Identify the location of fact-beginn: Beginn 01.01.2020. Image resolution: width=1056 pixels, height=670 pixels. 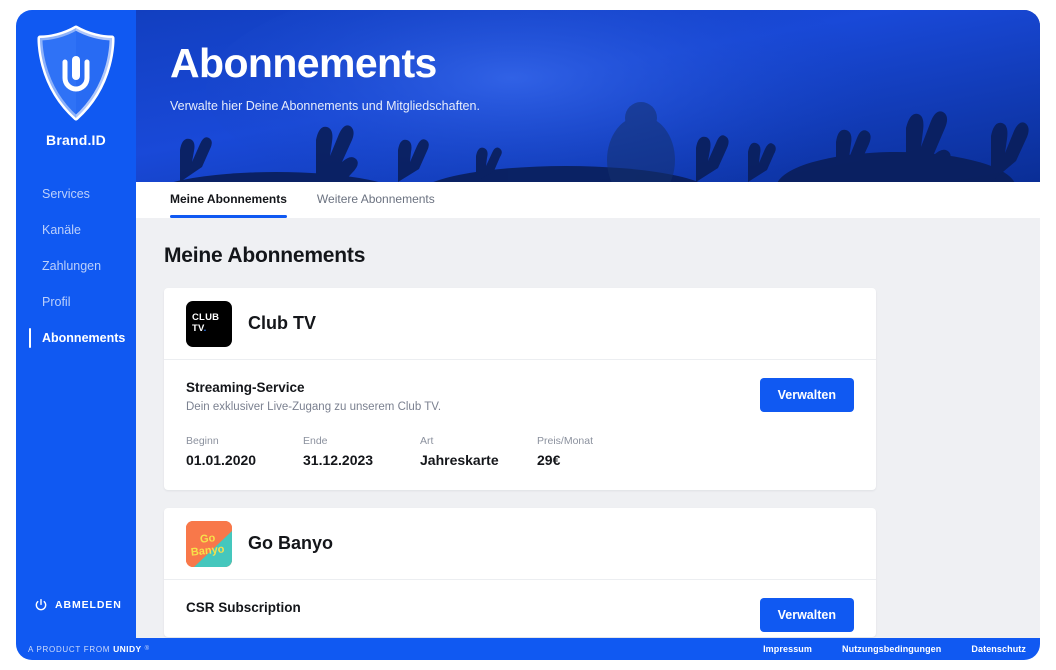
(244, 451).